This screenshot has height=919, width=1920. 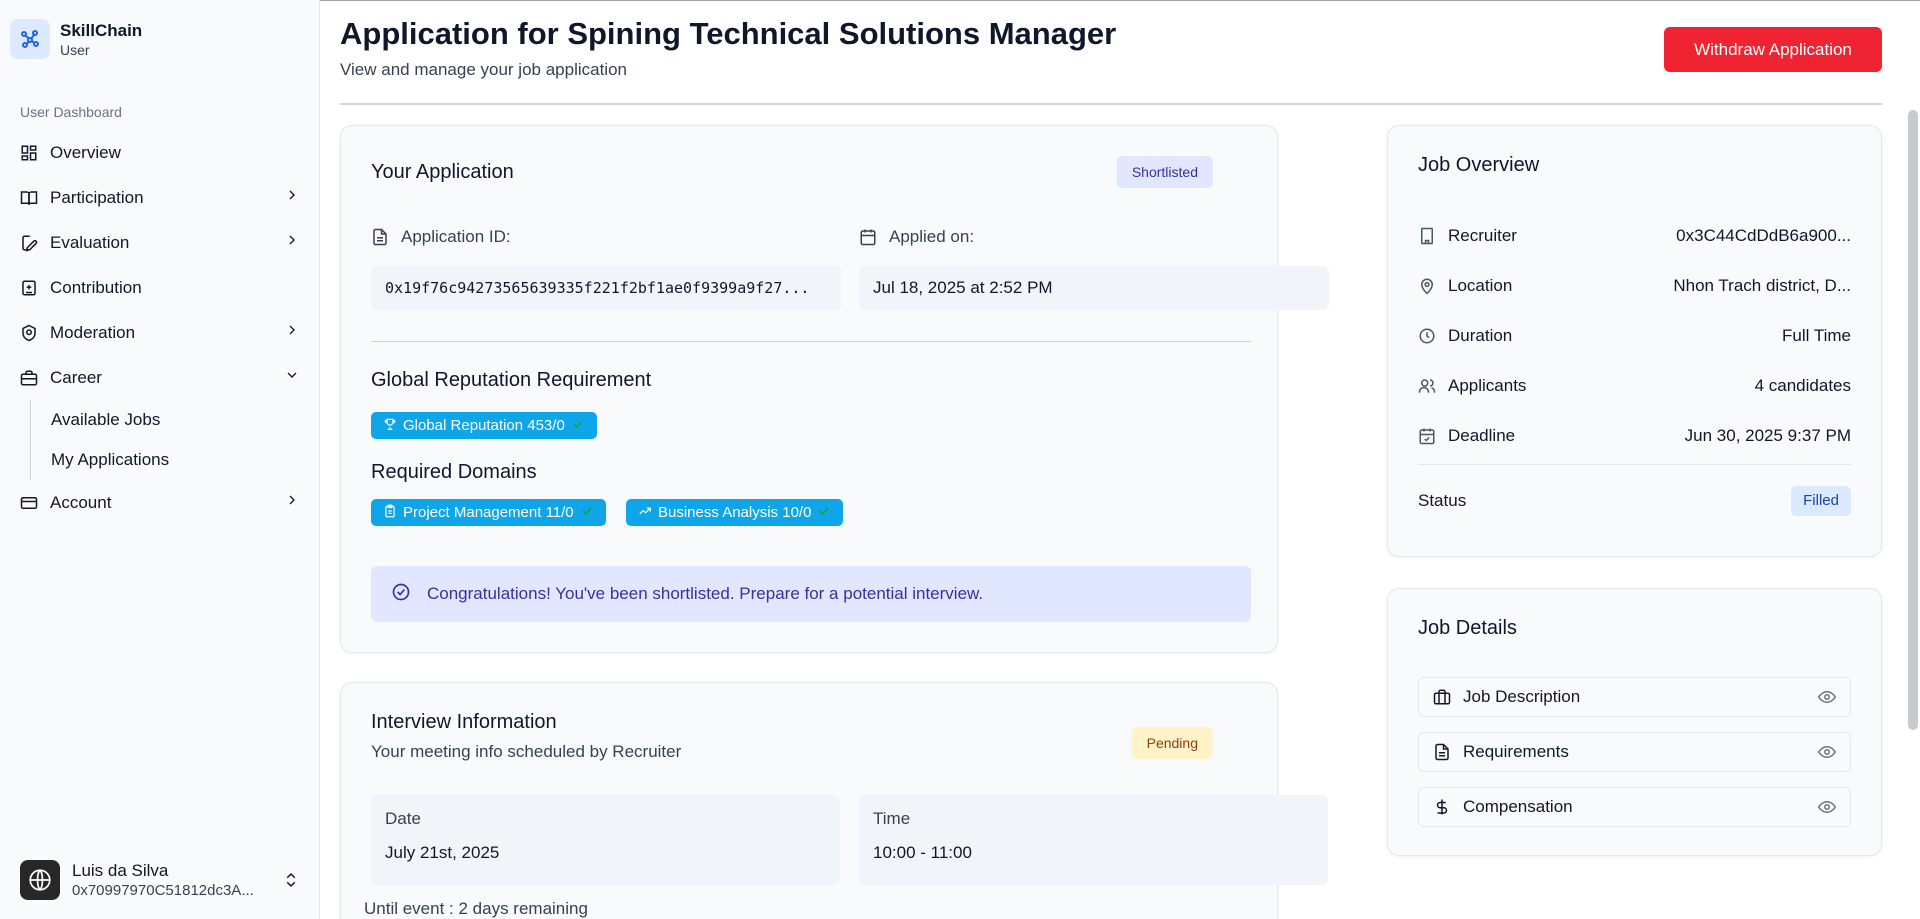 What do you see at coordinates (71, 112) in the screenshot?
I see `nav-section-heading: User Dashboard` at bounding box center [71, 112].